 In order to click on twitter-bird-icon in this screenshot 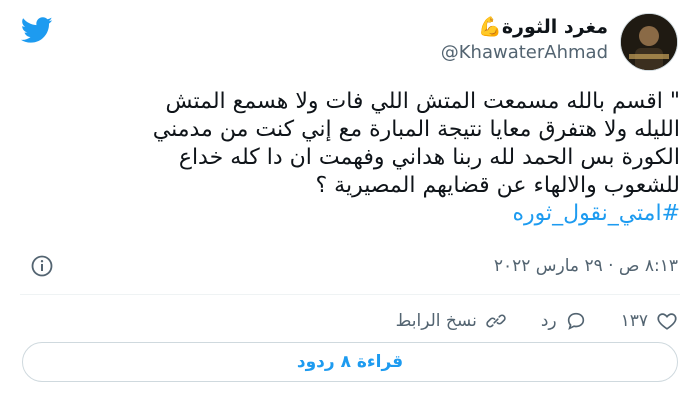, I will do `click(37, 30)`.